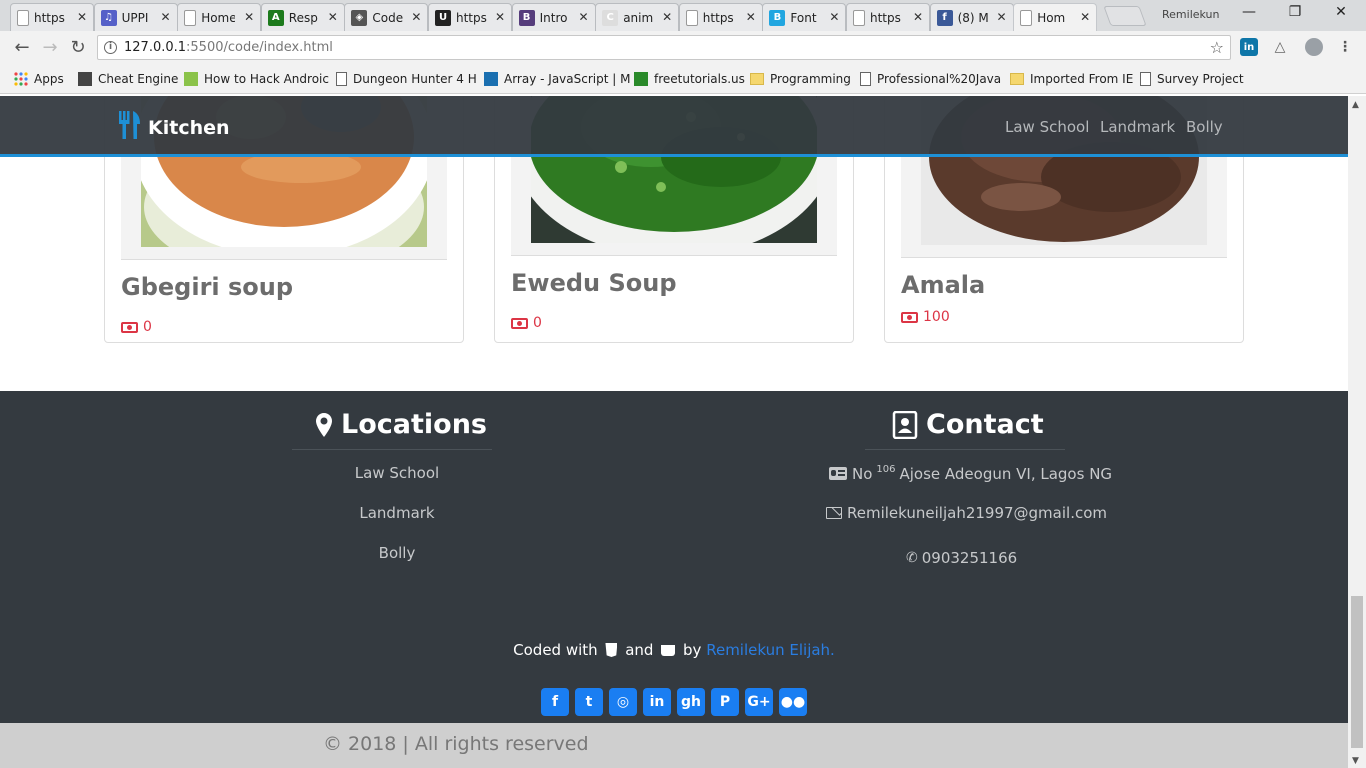  I want to click on bookmark-item: freetutorials.us, so click(689, 79).